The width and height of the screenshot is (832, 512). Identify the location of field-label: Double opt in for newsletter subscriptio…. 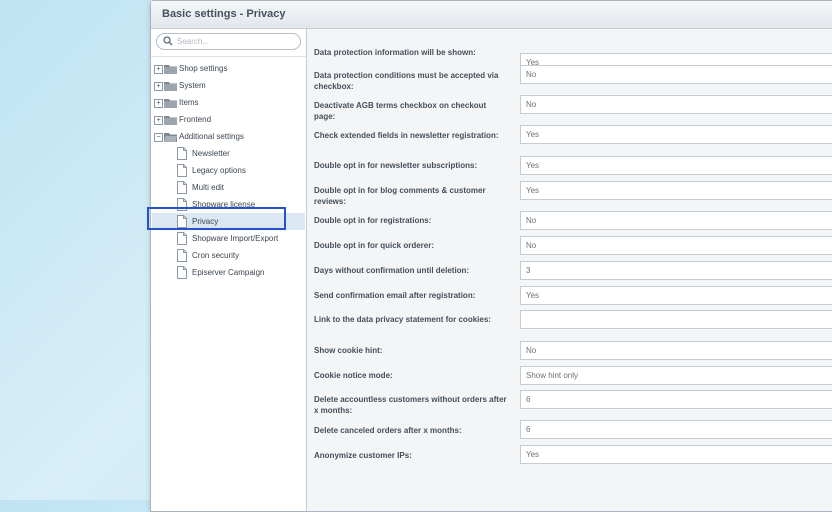
(396, 165).